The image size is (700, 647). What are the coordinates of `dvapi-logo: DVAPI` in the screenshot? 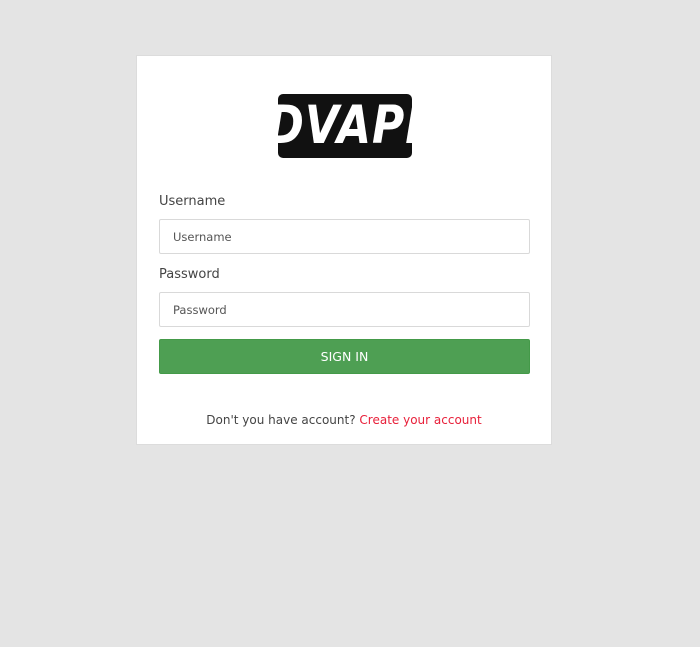 It's located at (345, 126).